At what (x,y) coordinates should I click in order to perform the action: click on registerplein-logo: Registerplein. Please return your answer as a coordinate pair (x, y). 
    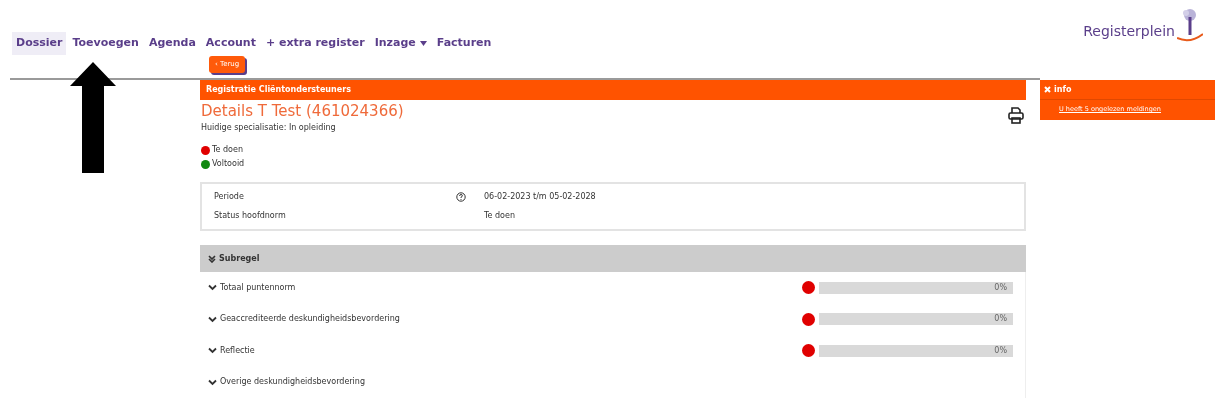
    Looking at the image, I should click on (1149, 21).